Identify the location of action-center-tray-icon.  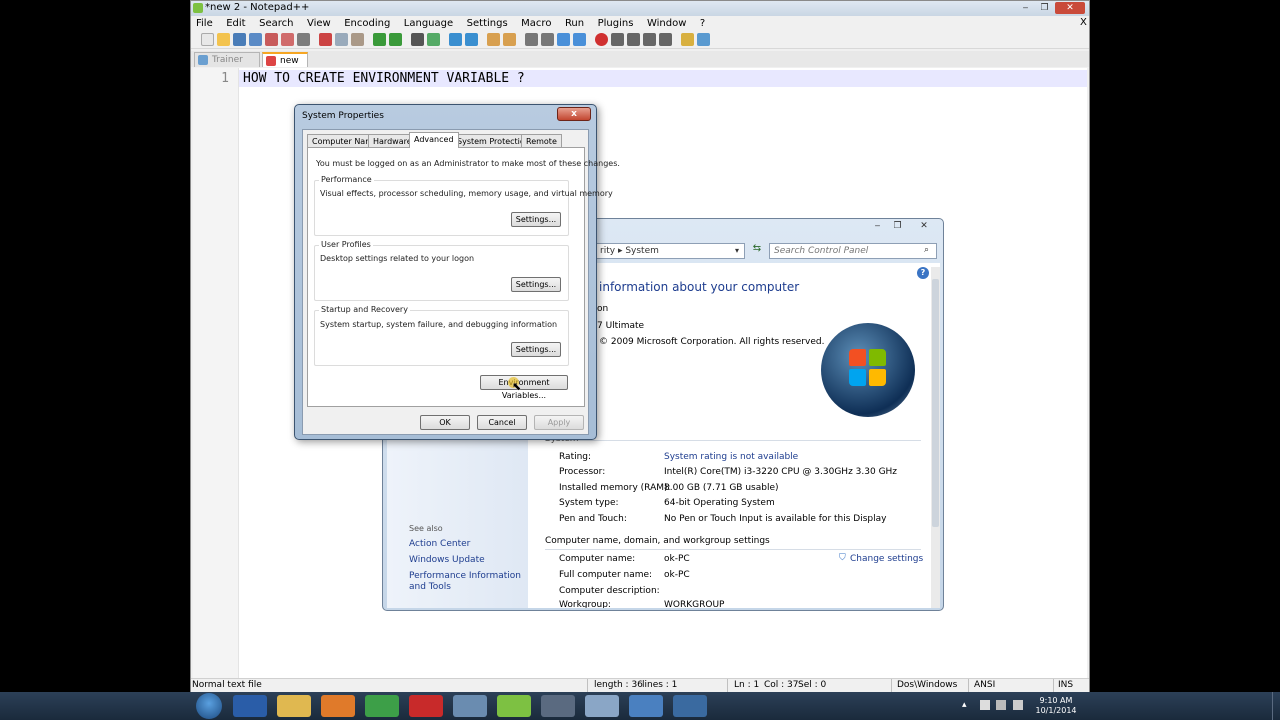
(985, 705).